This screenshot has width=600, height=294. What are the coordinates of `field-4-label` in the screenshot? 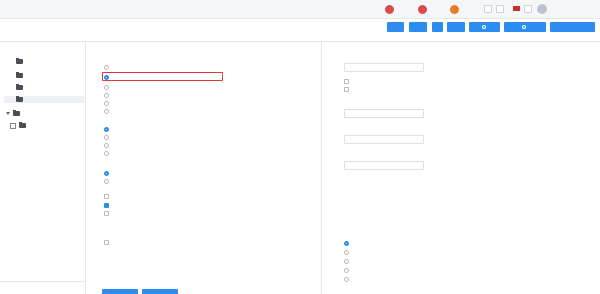 It's located at (384, 155).